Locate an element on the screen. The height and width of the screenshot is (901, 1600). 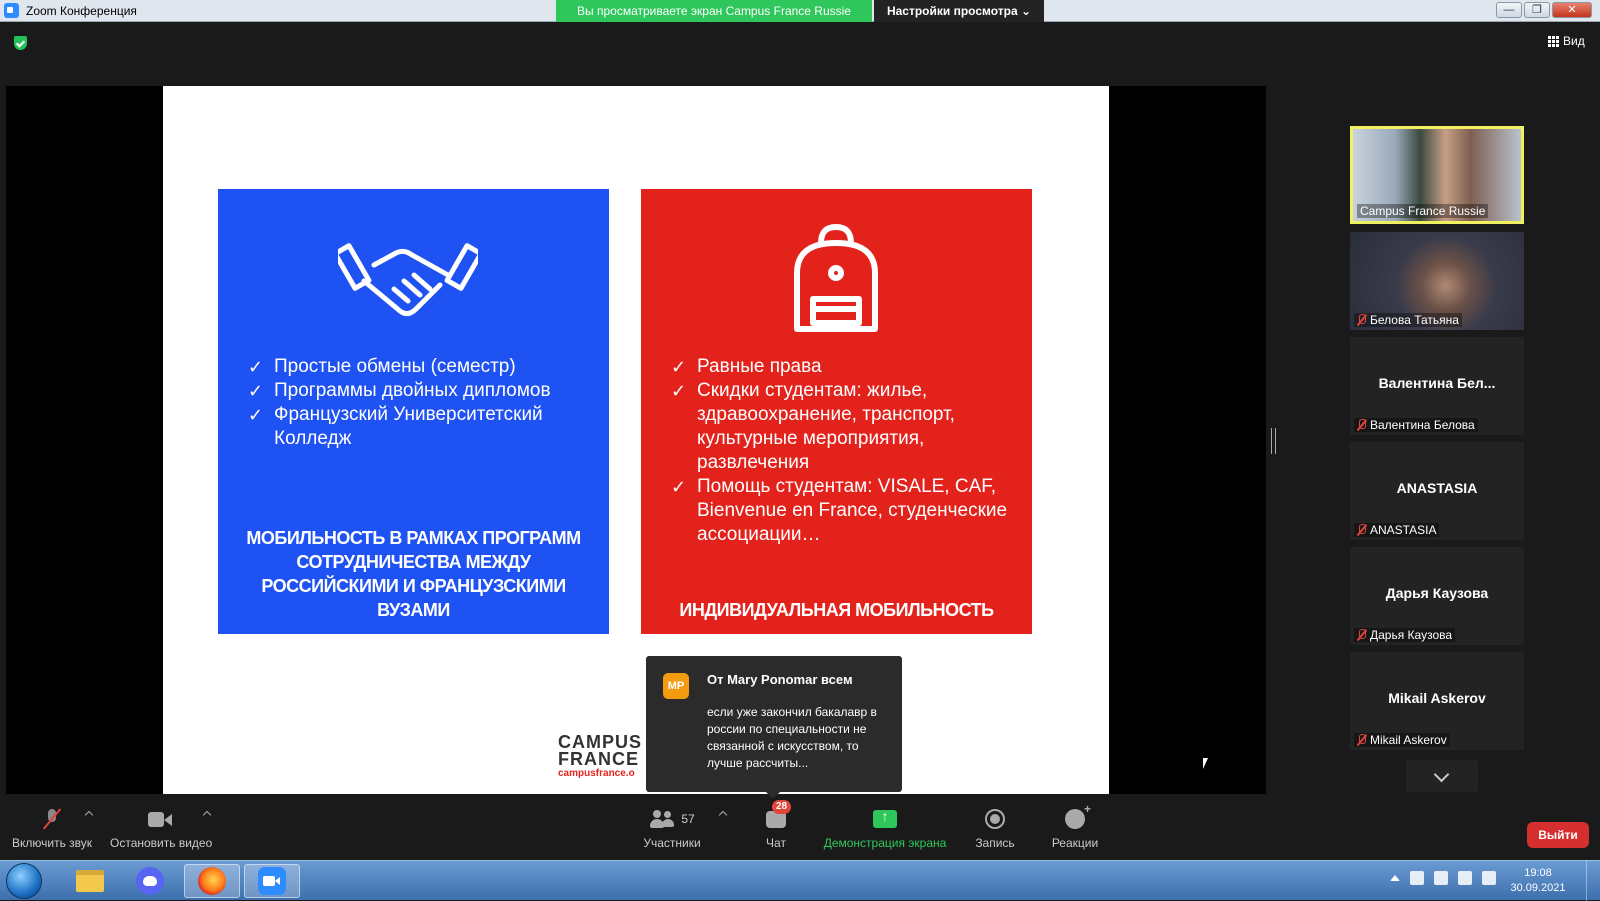
restore-button: ❐ is located at coordinates (1537, 10).